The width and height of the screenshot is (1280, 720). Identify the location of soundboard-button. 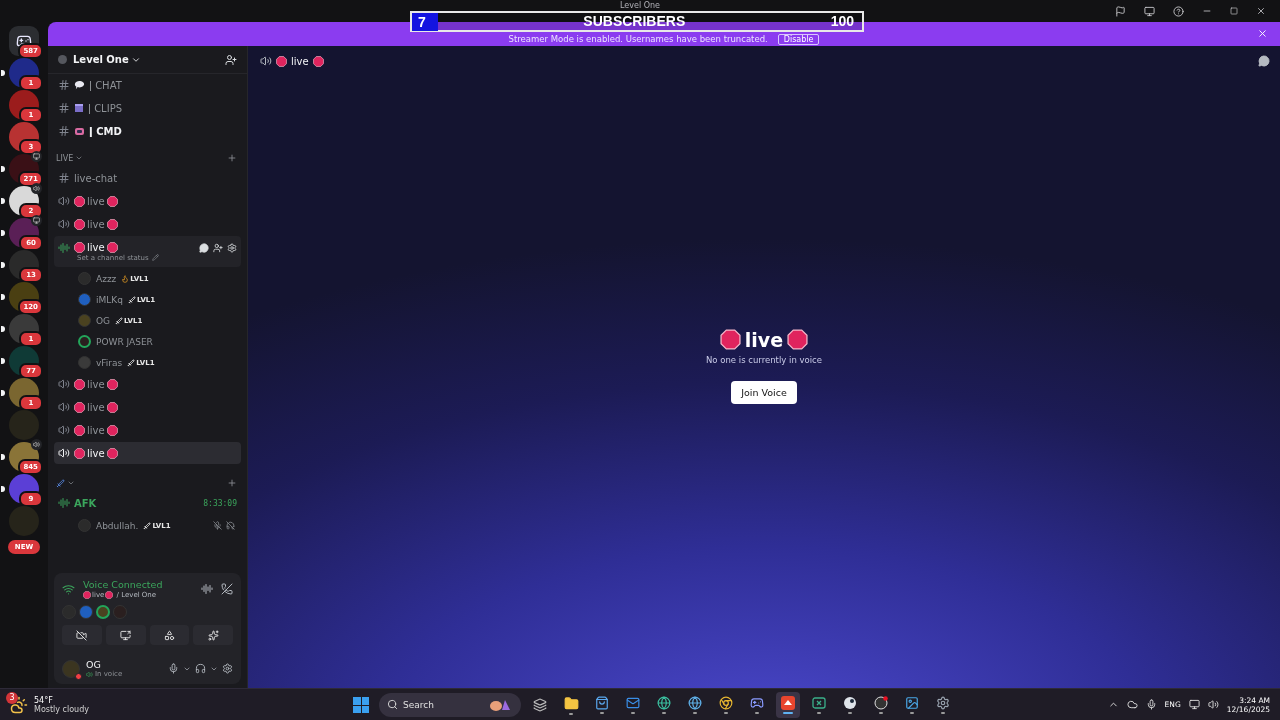
(213, 635).